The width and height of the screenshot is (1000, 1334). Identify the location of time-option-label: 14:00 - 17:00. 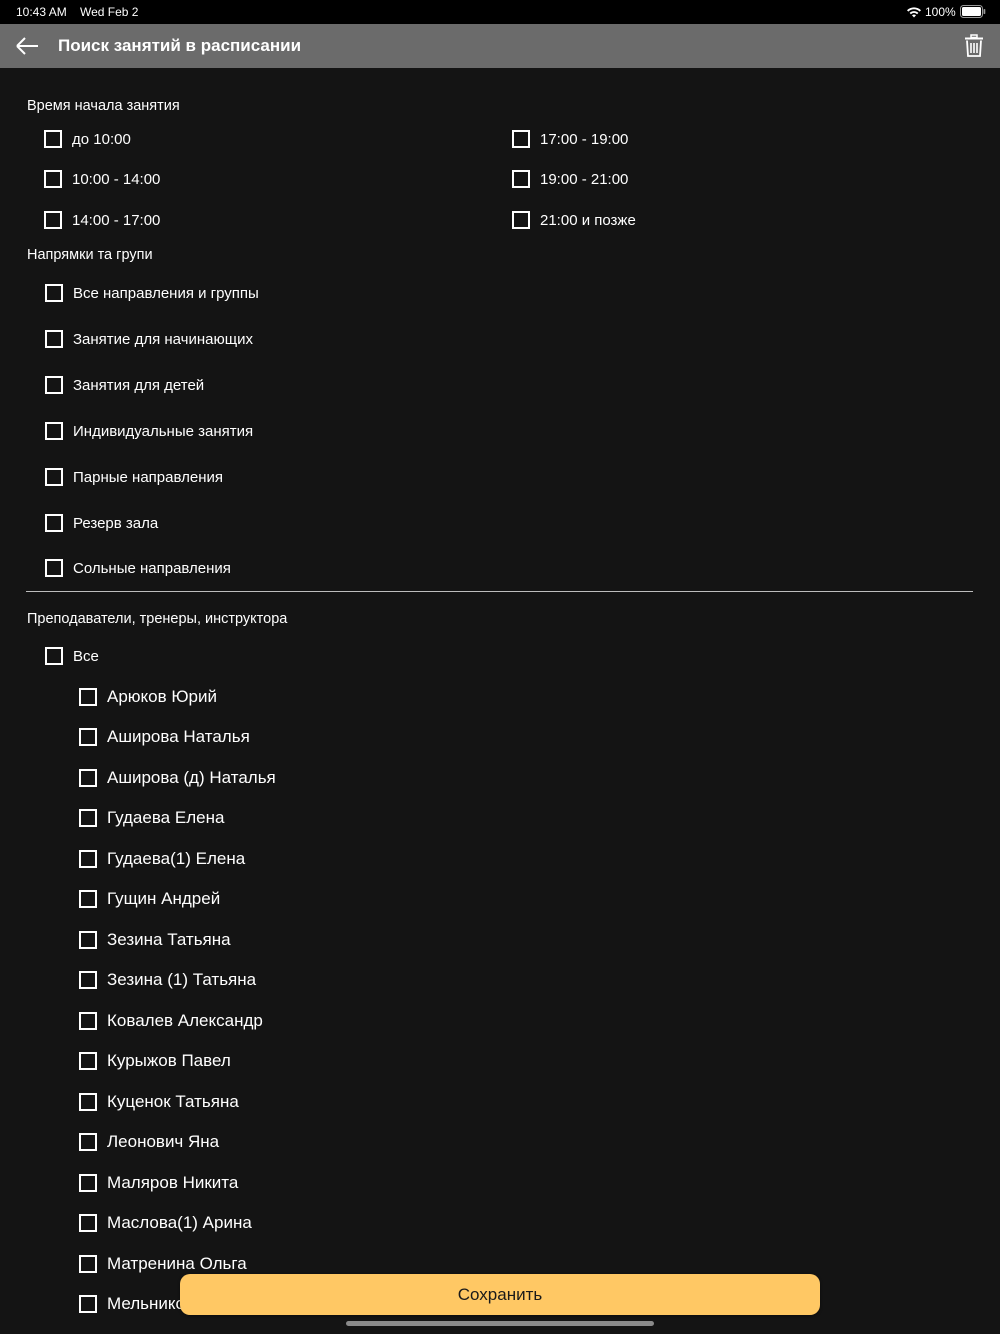
(116, 220).